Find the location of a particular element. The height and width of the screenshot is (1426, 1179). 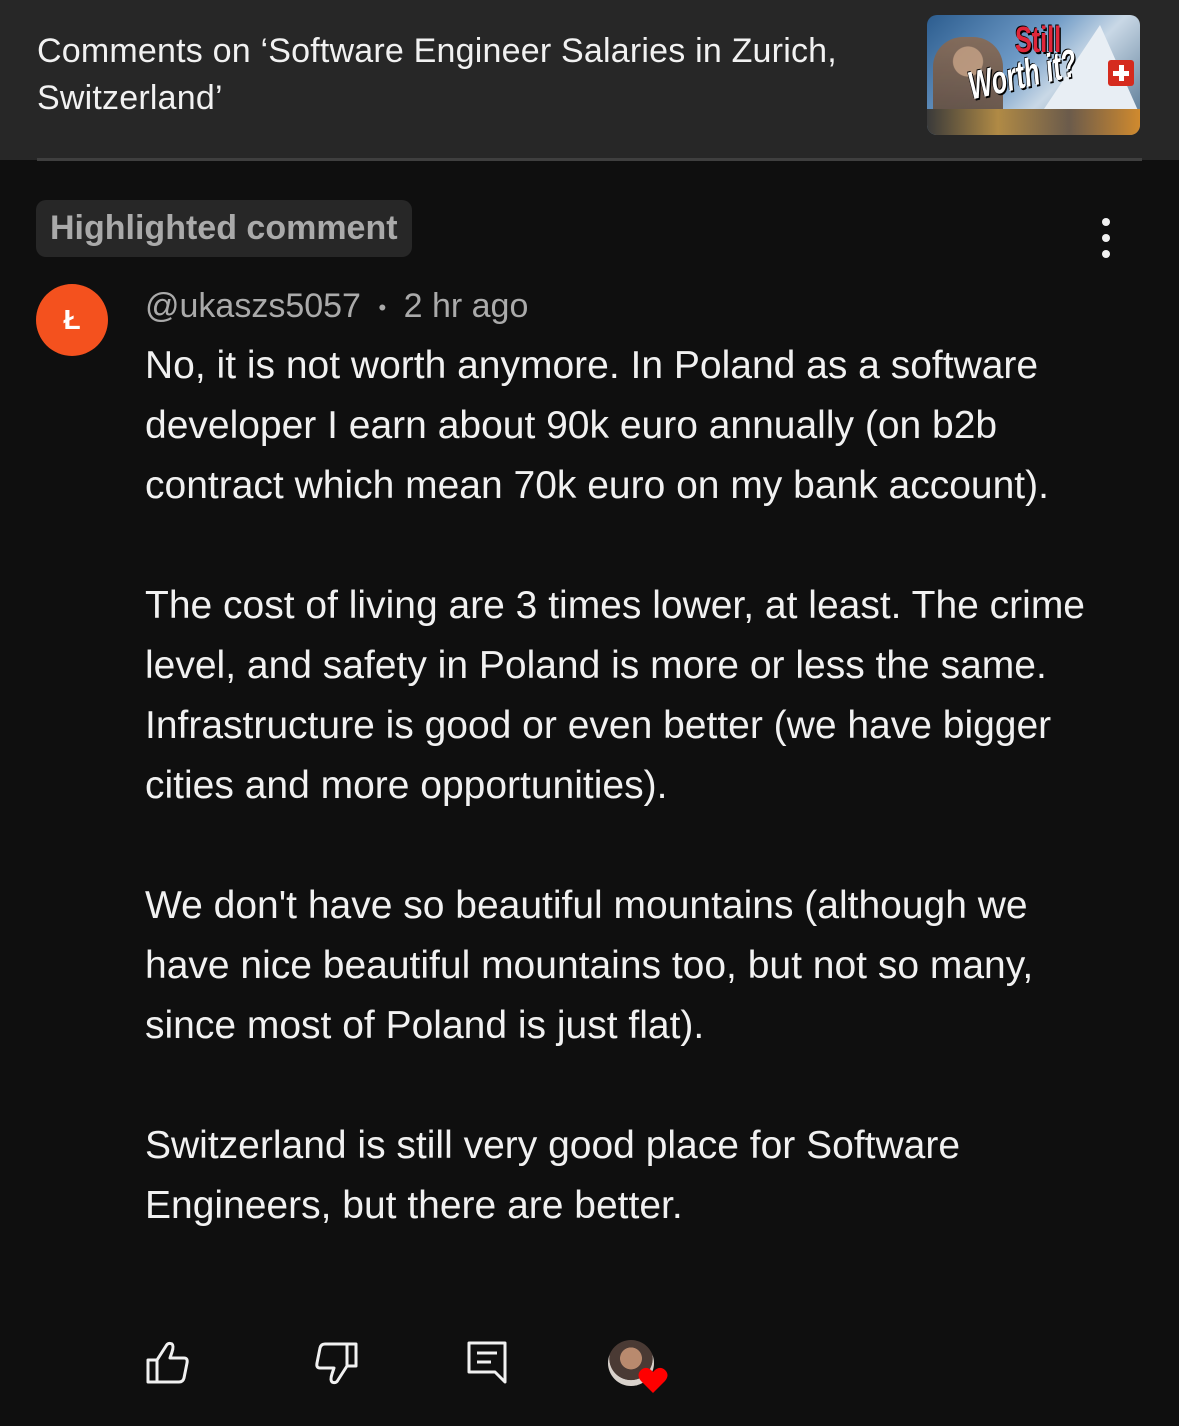

comment-actions is located at coordinates (589, 1370).